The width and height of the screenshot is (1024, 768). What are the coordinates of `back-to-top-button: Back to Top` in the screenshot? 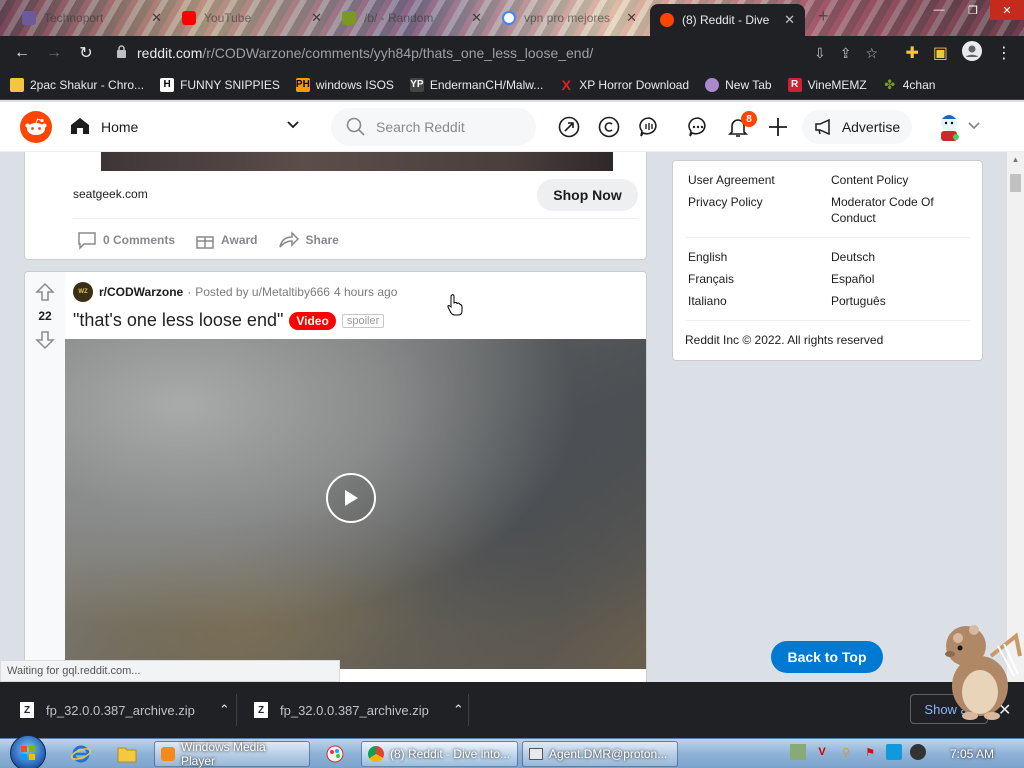 It's located at (827, 657).